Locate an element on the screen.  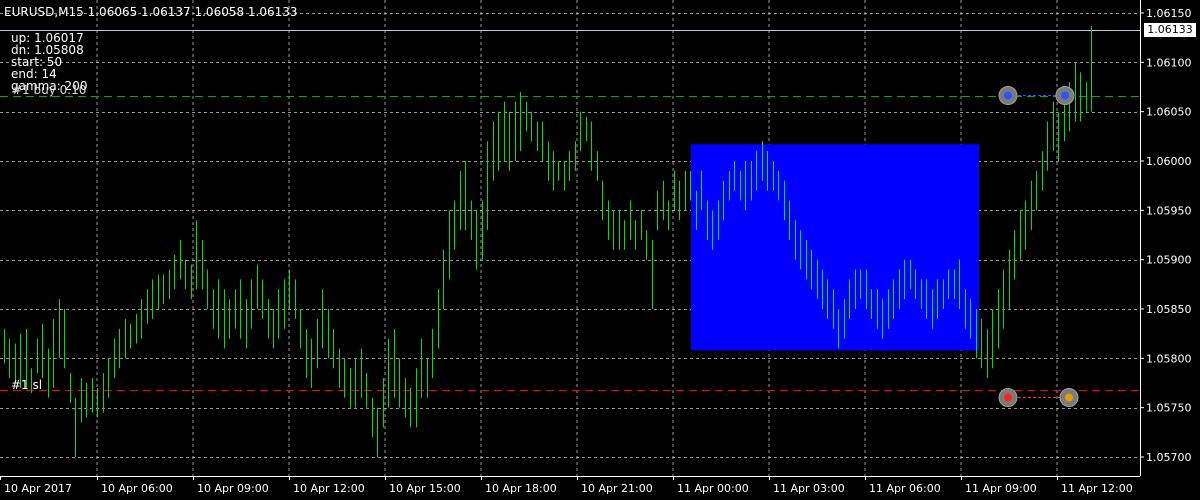
symbol-timeframe: EURUSD,M15 is located at coordinates (44, 12).